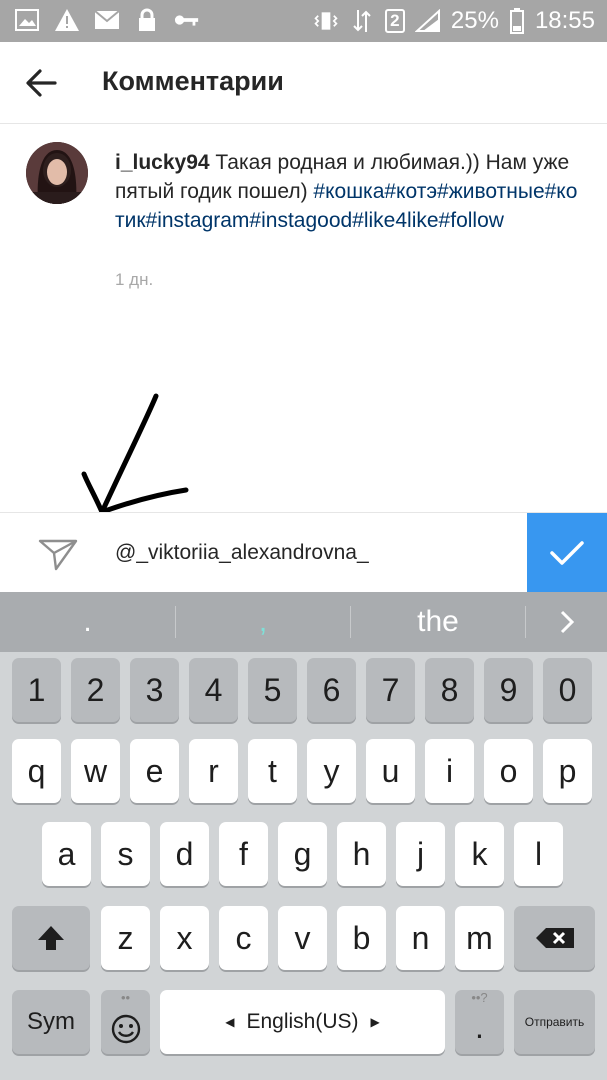 This screenshot has width=607, height=1080. I want to click on key-b: b, so click(361, 938).